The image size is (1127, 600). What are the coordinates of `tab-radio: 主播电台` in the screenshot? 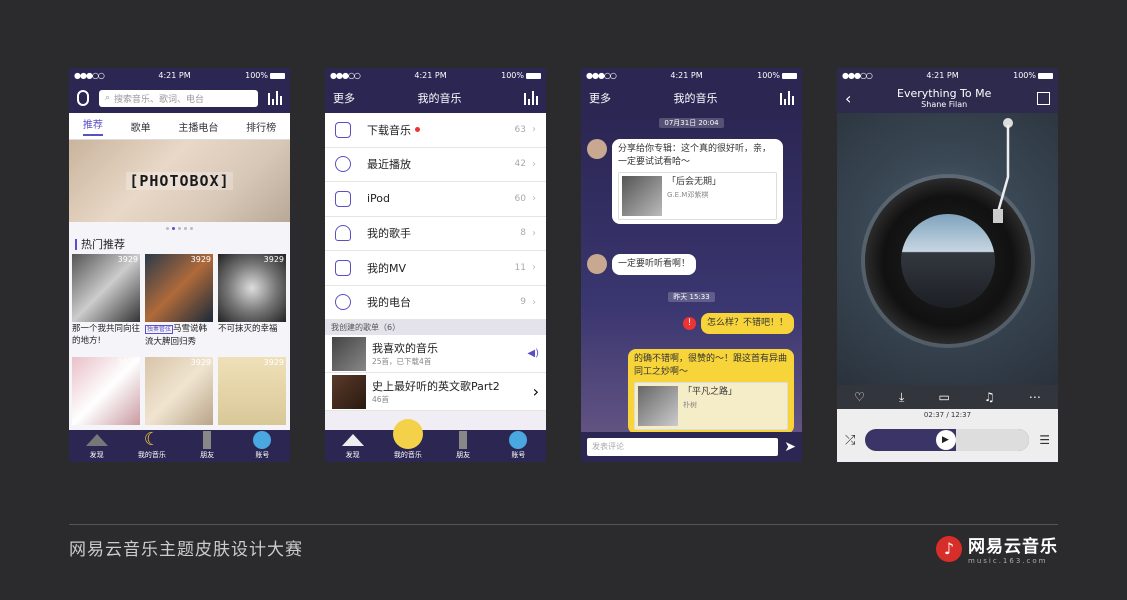 It's located at (198, 126).